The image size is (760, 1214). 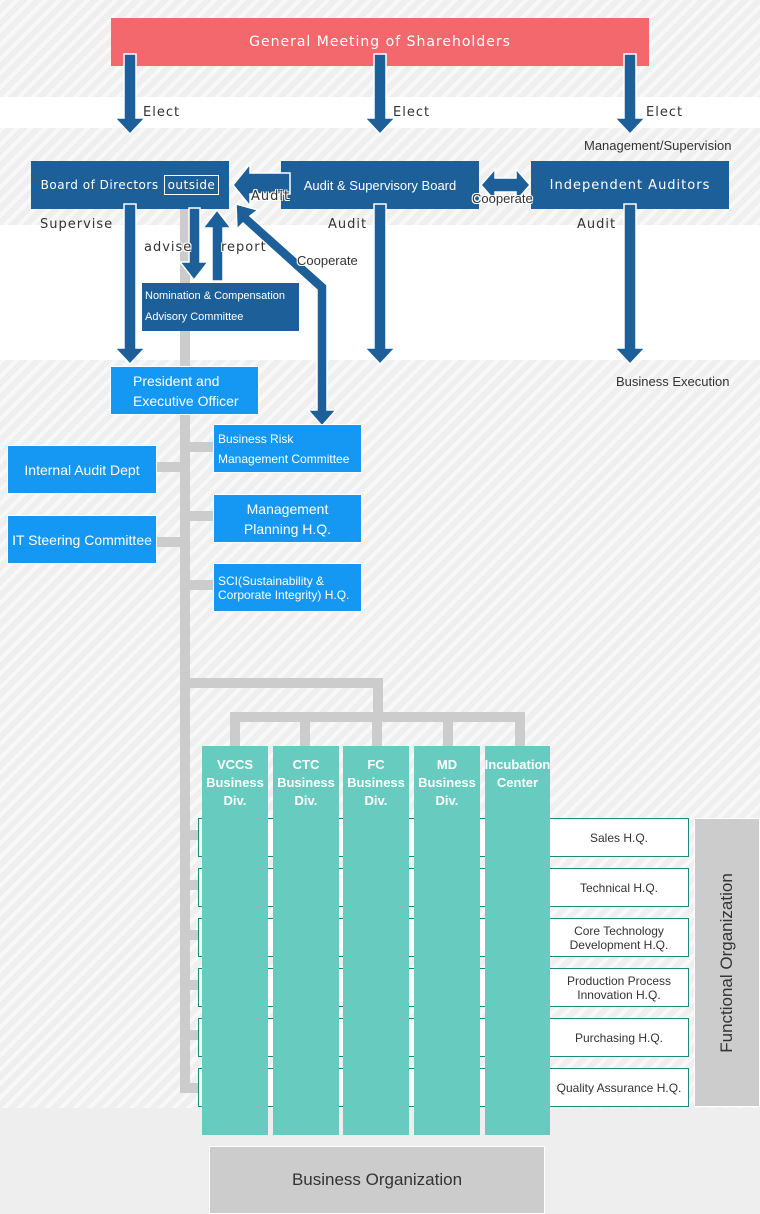 I want to click on advise-label: advise, so click(x=168, y=247).